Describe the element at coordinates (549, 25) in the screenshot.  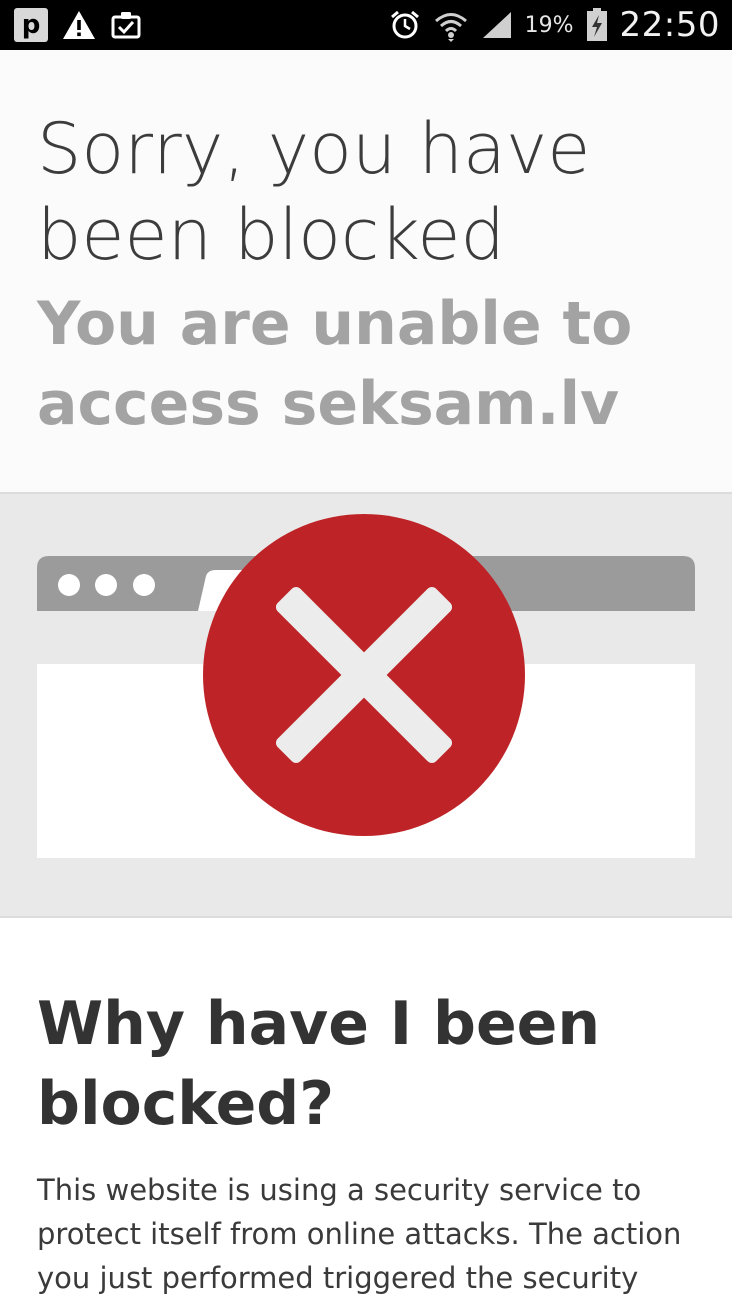
I see `battery-percent: 19%` at that location.